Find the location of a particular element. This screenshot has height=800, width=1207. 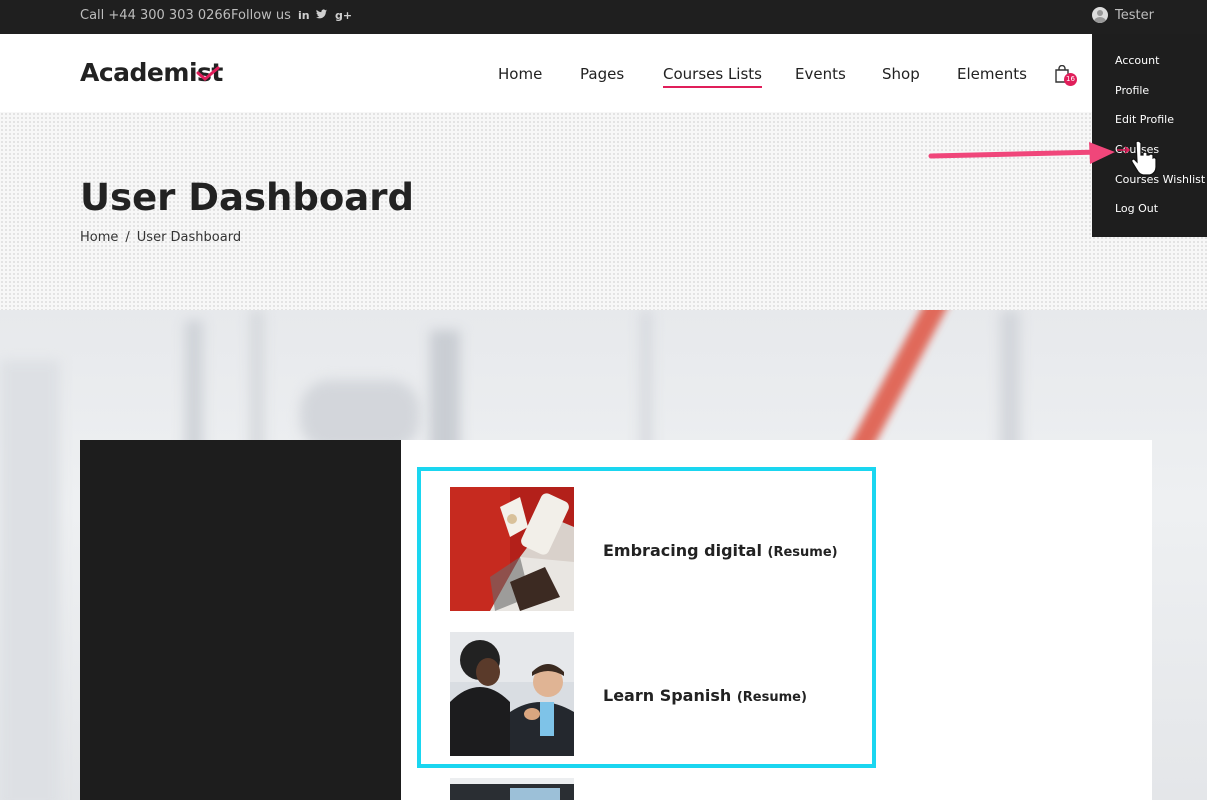

follow-us-label: Follow us is located at coordinates (261, 15).